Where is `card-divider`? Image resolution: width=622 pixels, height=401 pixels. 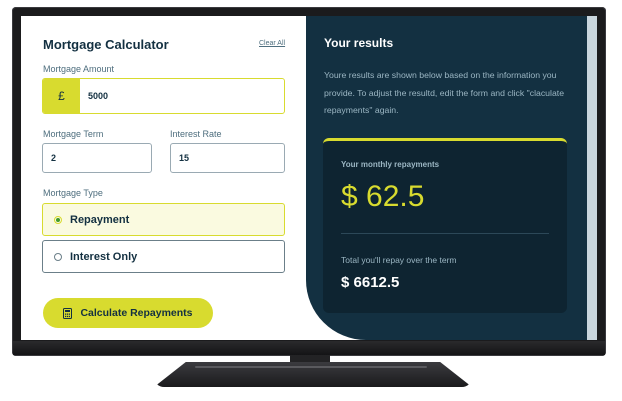
card-divider is located at coordinates (445, 233).